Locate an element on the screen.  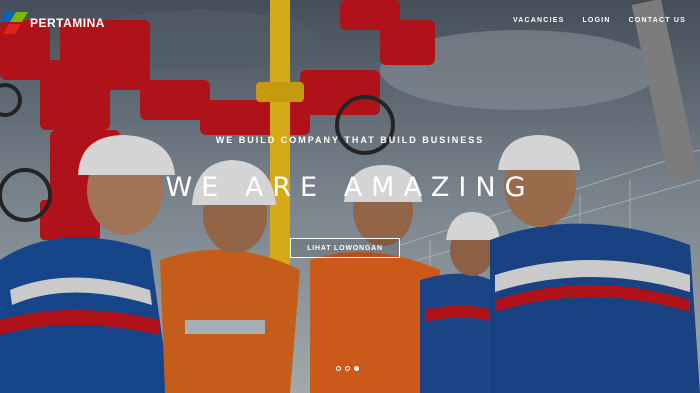
hero-headline: WE ARE AMAZING is located at coordinates (350, 187).